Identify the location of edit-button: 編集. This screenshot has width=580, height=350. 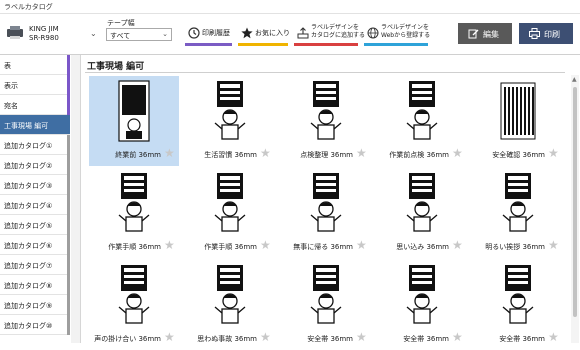
(485, 33).